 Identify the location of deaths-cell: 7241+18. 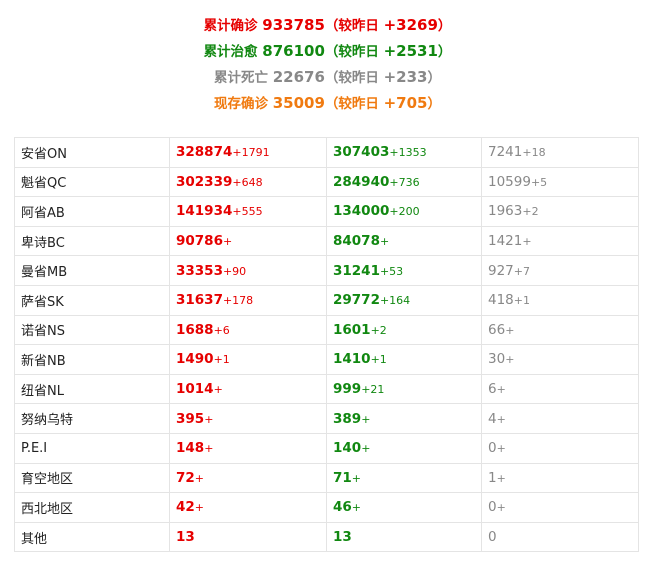
(560, 152).